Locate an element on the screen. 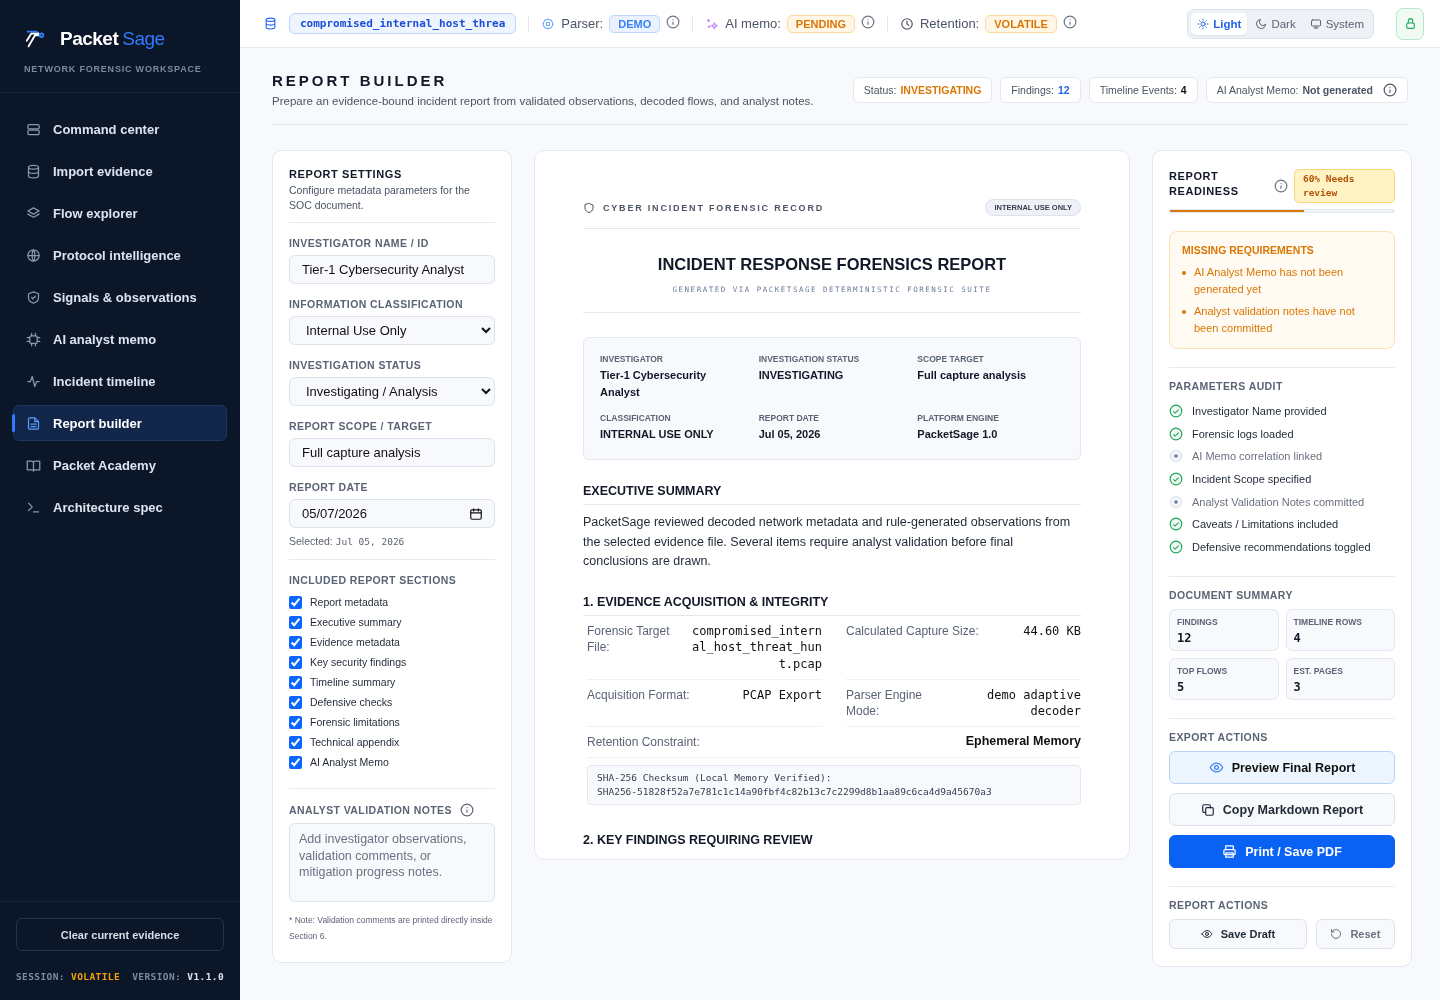 Image resolution: width=1440 pixels, height=1000 pixels. section-heading: 1. EVIDENCE ACQUISITION & INTEGRITY is located at coordinates (832, 606).